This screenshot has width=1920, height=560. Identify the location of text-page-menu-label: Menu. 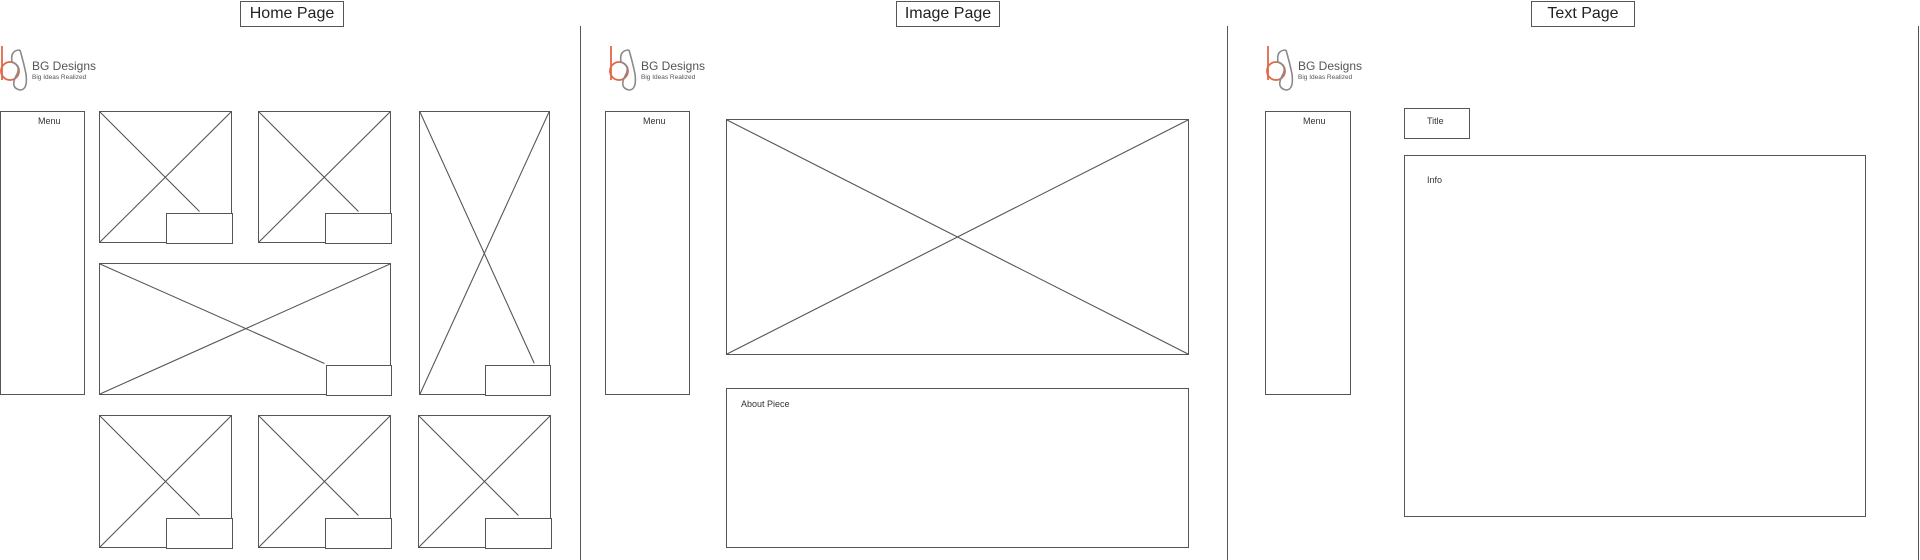
(1314, 121).